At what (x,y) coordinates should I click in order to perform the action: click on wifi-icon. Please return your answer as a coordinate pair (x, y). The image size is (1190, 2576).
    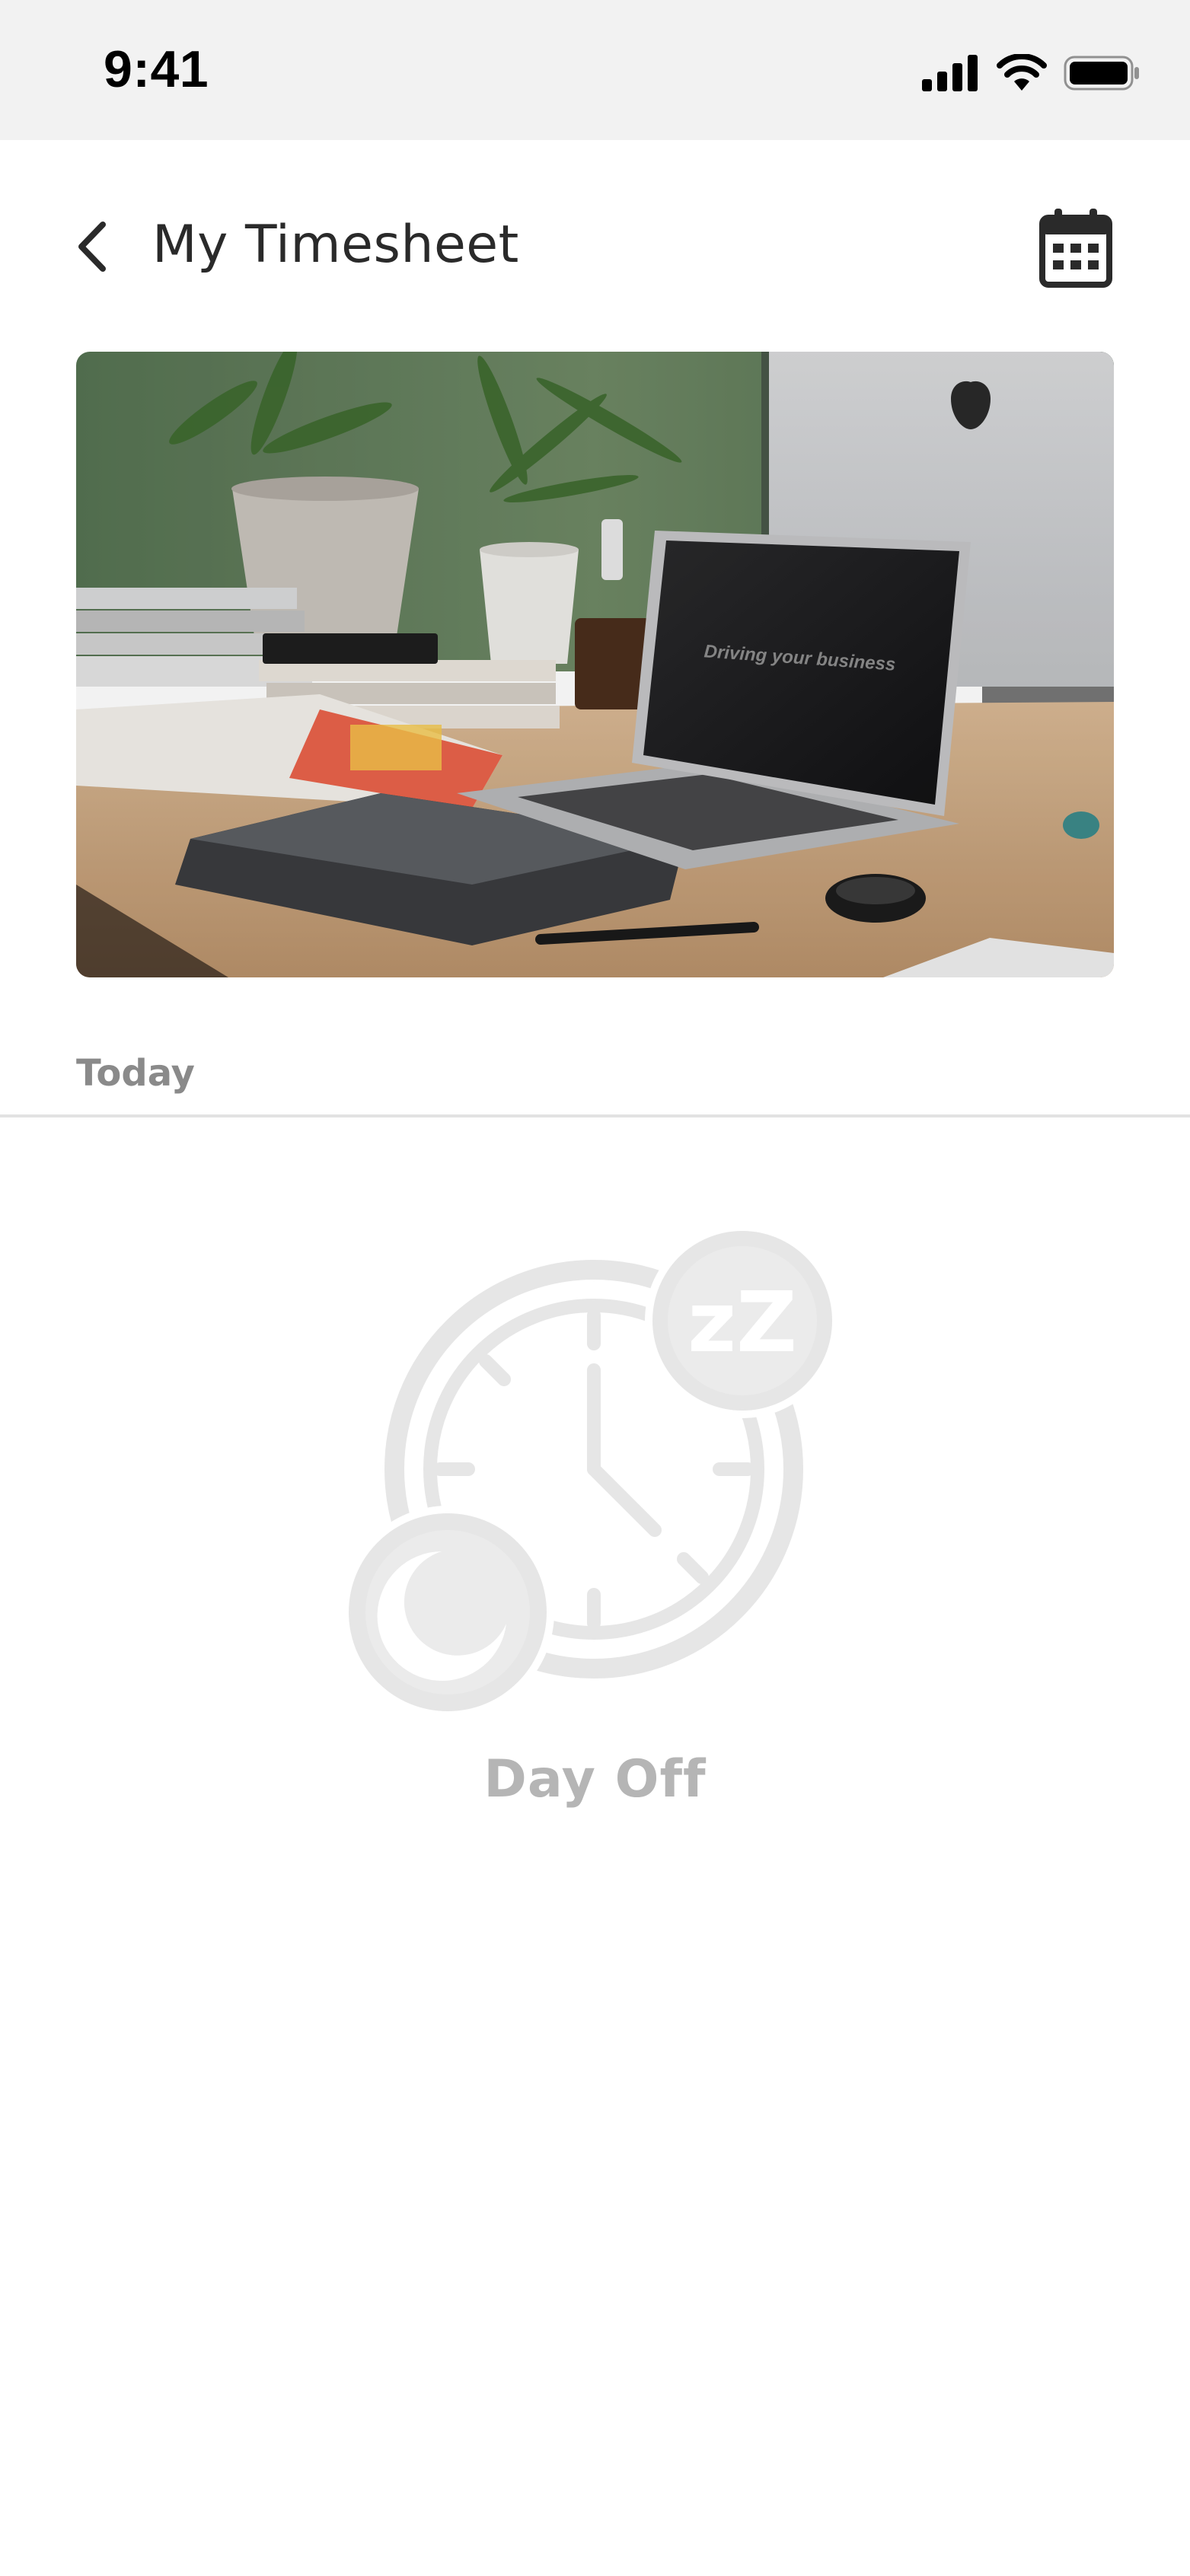
    Looking at the image, I should click on (1022, 72).